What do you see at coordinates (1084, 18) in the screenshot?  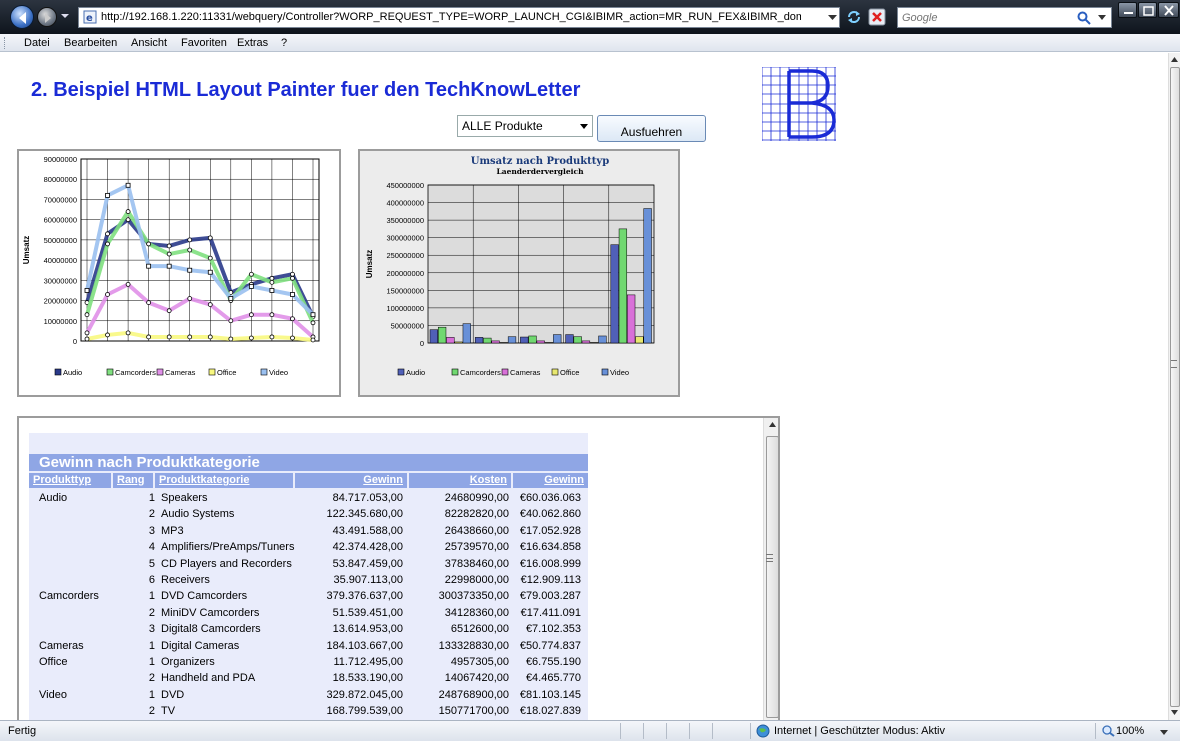 I see `search-icon` at bounding box center [1084, 18].